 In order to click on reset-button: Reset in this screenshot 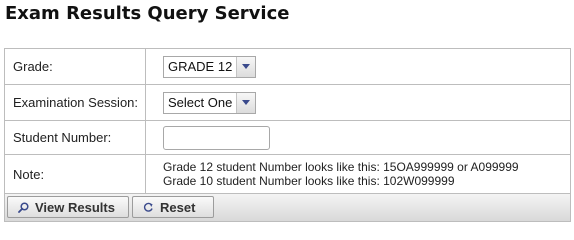, I will do `click(173, 207)`.